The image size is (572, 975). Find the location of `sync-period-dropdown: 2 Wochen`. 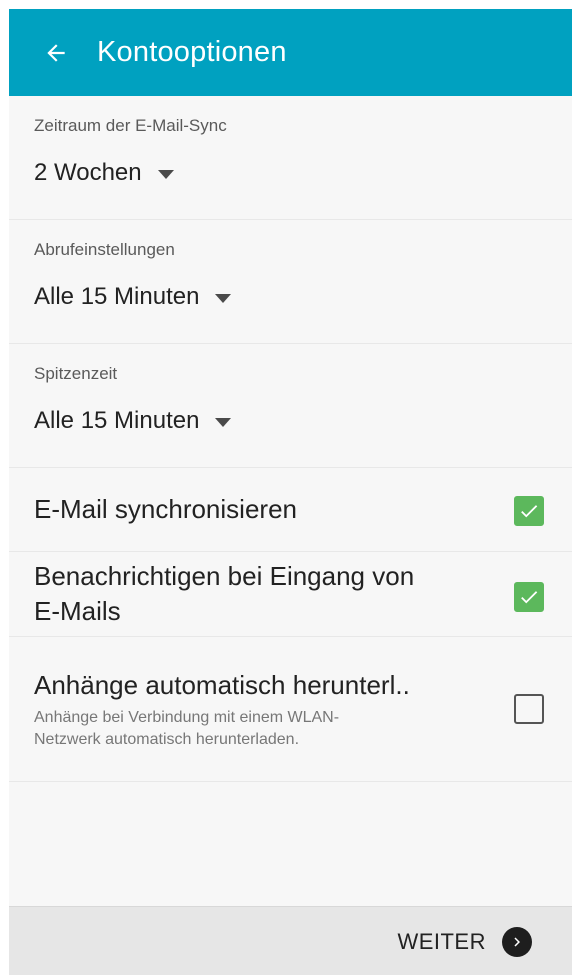

sync-period-dropdown: 2 Wochen is located at coordinates (104, 173).